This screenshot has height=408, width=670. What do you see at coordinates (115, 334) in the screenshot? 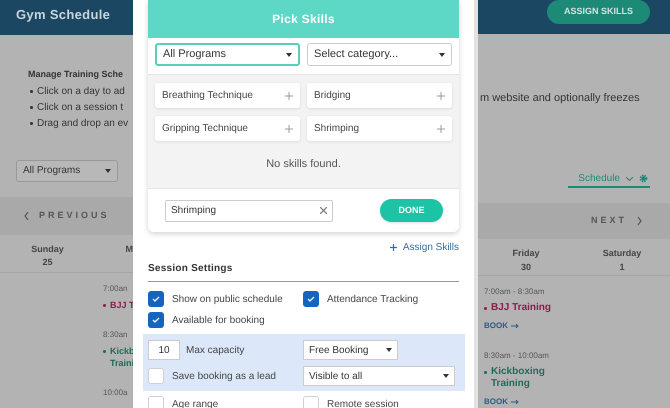
I see `session-time: 8:30an` at bounding box center [115, 334].